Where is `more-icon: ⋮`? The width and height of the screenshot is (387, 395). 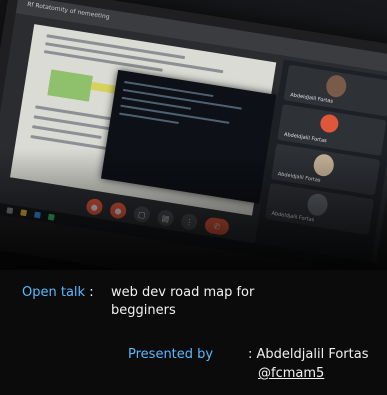 more-icon: ⋮ is located at coordinates (189, 221).